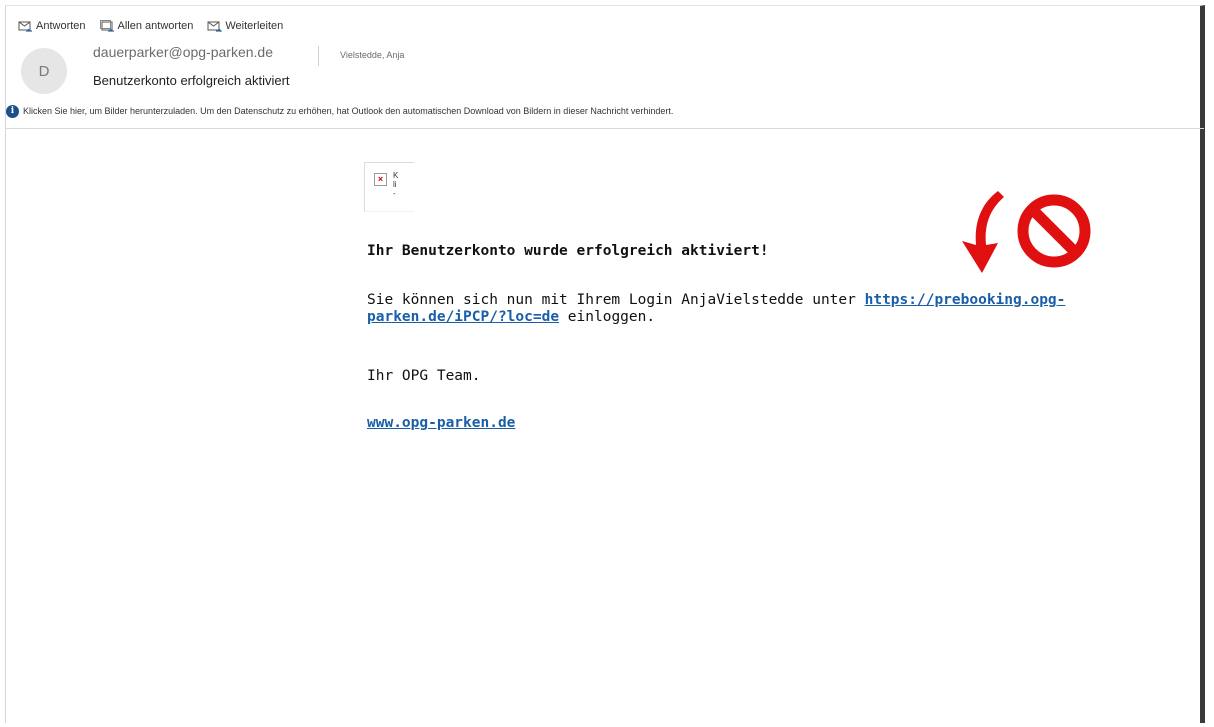  What do you see at coordinates (155, 25) in the screenshot?
I see `reply-all-label: Allen antworten` at bounding box center [155, 25].